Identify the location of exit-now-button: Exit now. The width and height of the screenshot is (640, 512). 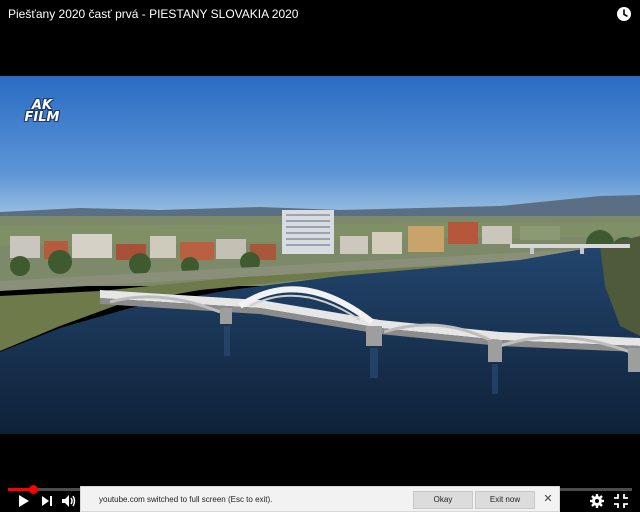
(505, 500).